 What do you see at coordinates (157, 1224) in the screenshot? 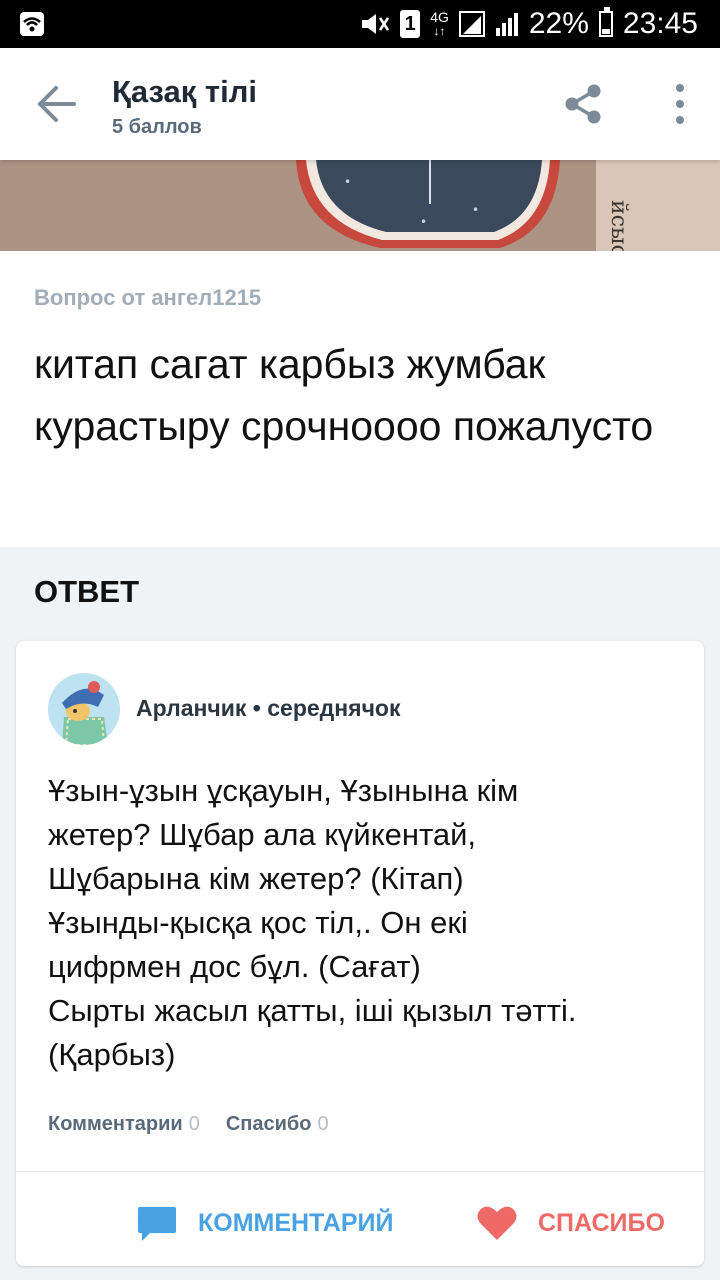
I see `comment-bubble-icon` at bounding box center [157, 1224].